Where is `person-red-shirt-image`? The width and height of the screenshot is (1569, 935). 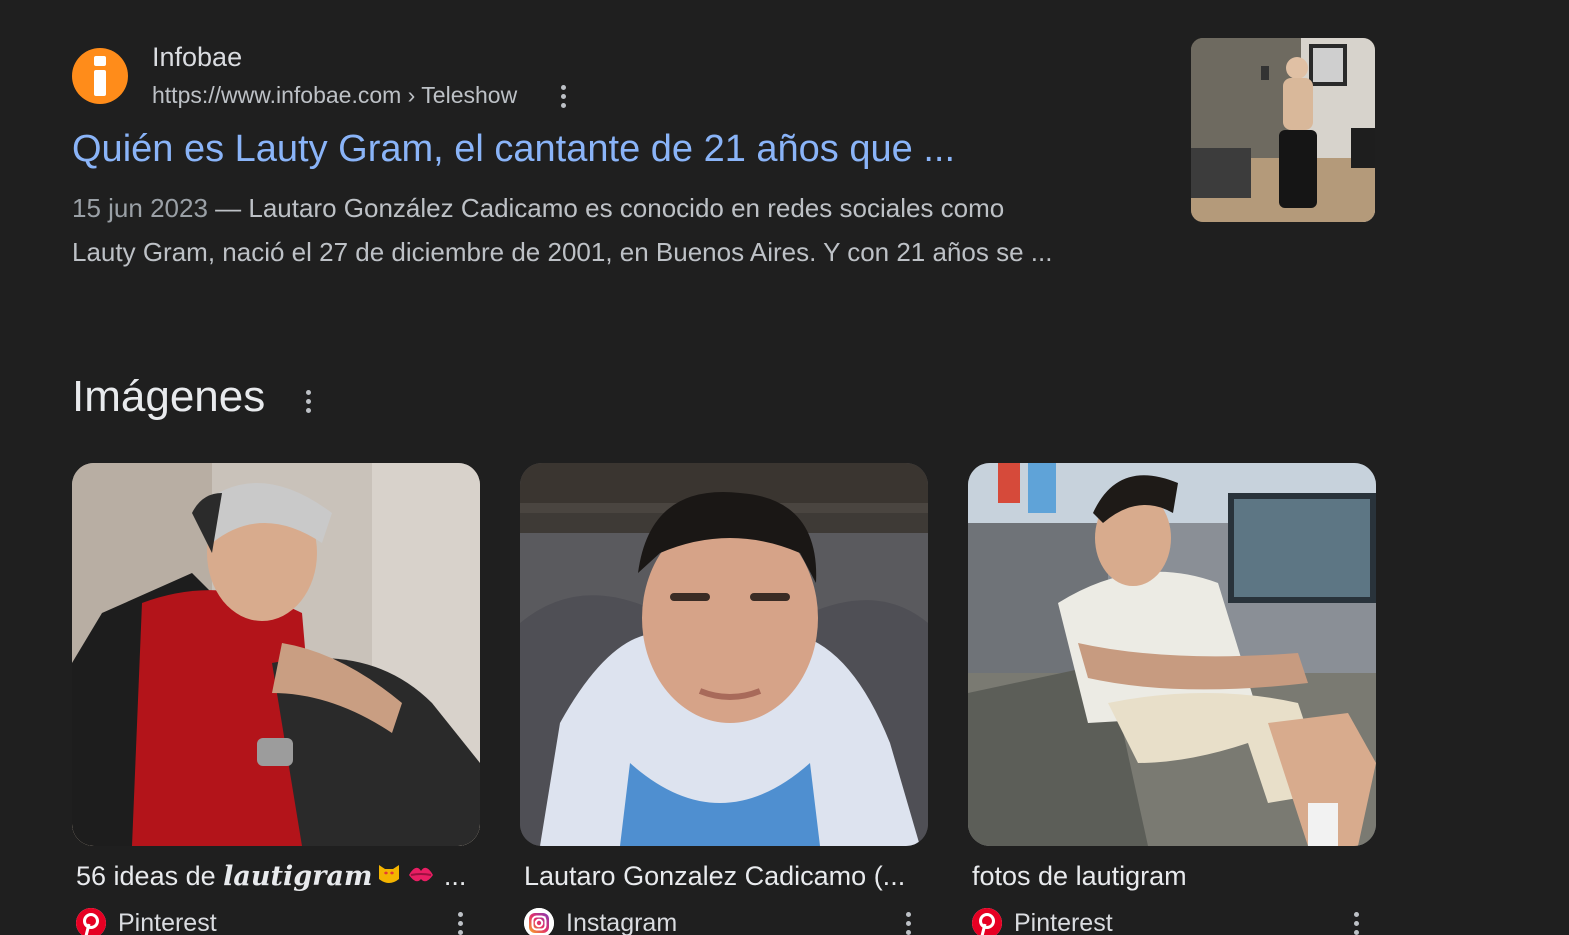
person-red-shirt-image is located at coordinates (276, 654).